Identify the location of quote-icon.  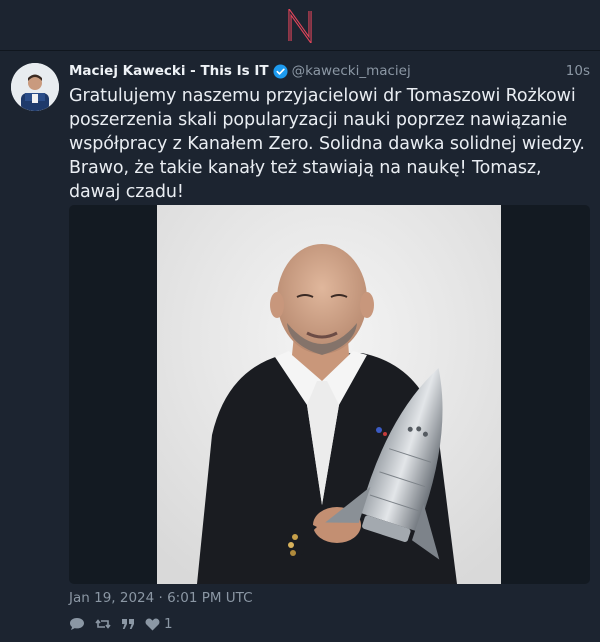
(128, 624).